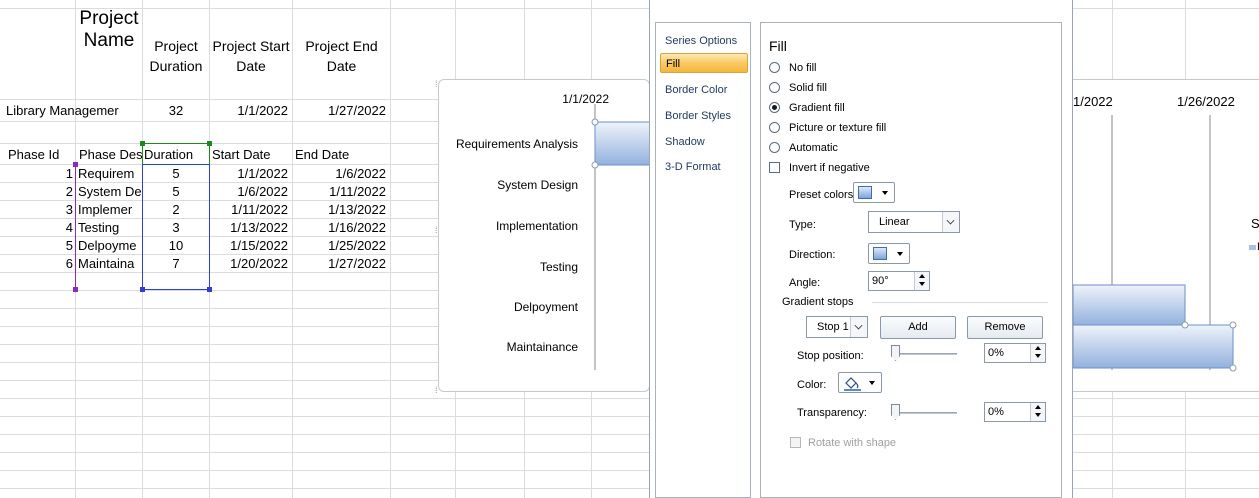 This screenshot has height=498, width=1259. I want to click on divider, so click(960, 302).